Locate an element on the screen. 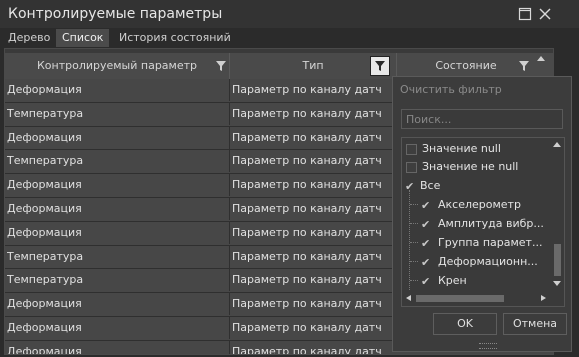 The height and width of the screenshot is (357, 579). filter-option-label: Значение не null is located at coordinates (470, 166).